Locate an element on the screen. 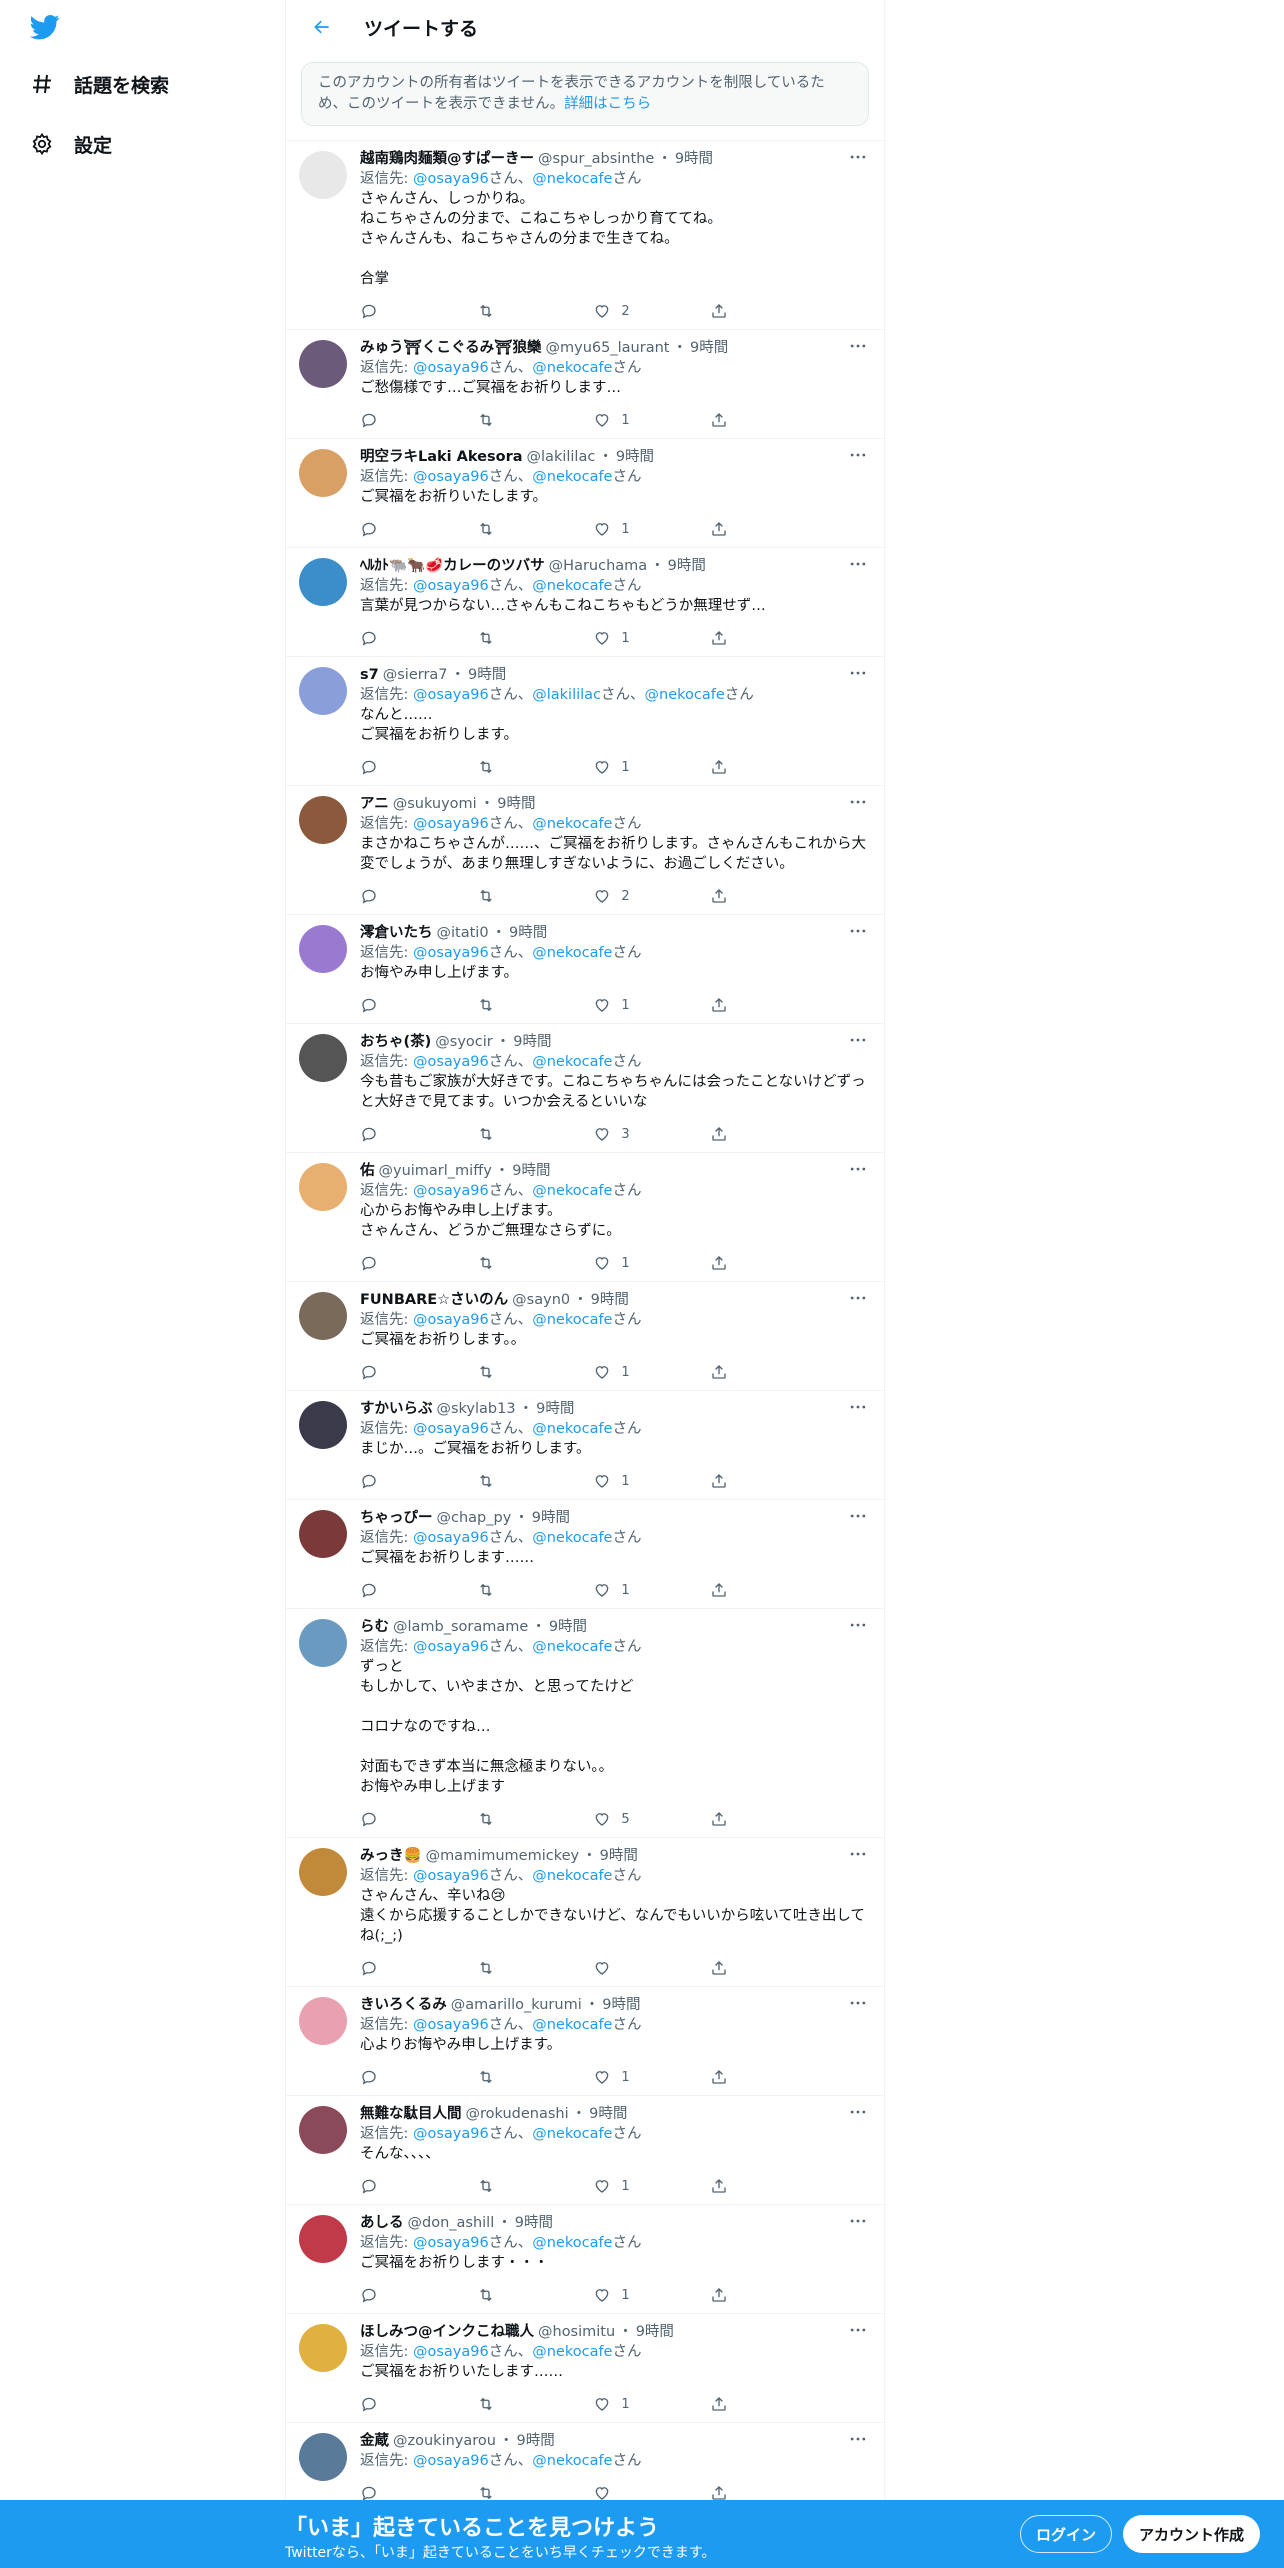 This screenshot has width=1284, height=2568. user-handle: @skylab13 is located at coordinates (476, 1409).